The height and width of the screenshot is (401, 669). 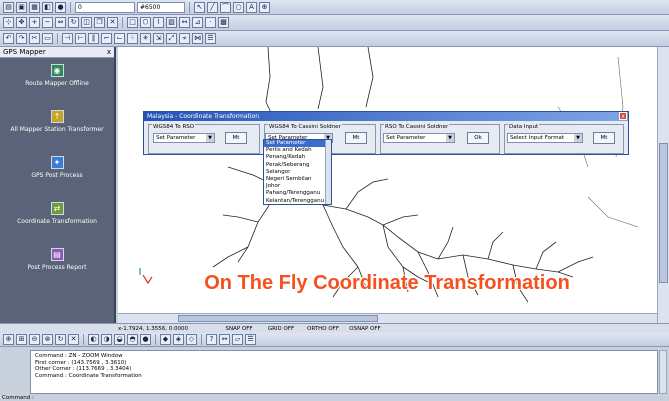 What do you see at coordinates (86, 22) in the screenshot?
I see `mirror-icon: ◫` at bounding box center [86, 22].